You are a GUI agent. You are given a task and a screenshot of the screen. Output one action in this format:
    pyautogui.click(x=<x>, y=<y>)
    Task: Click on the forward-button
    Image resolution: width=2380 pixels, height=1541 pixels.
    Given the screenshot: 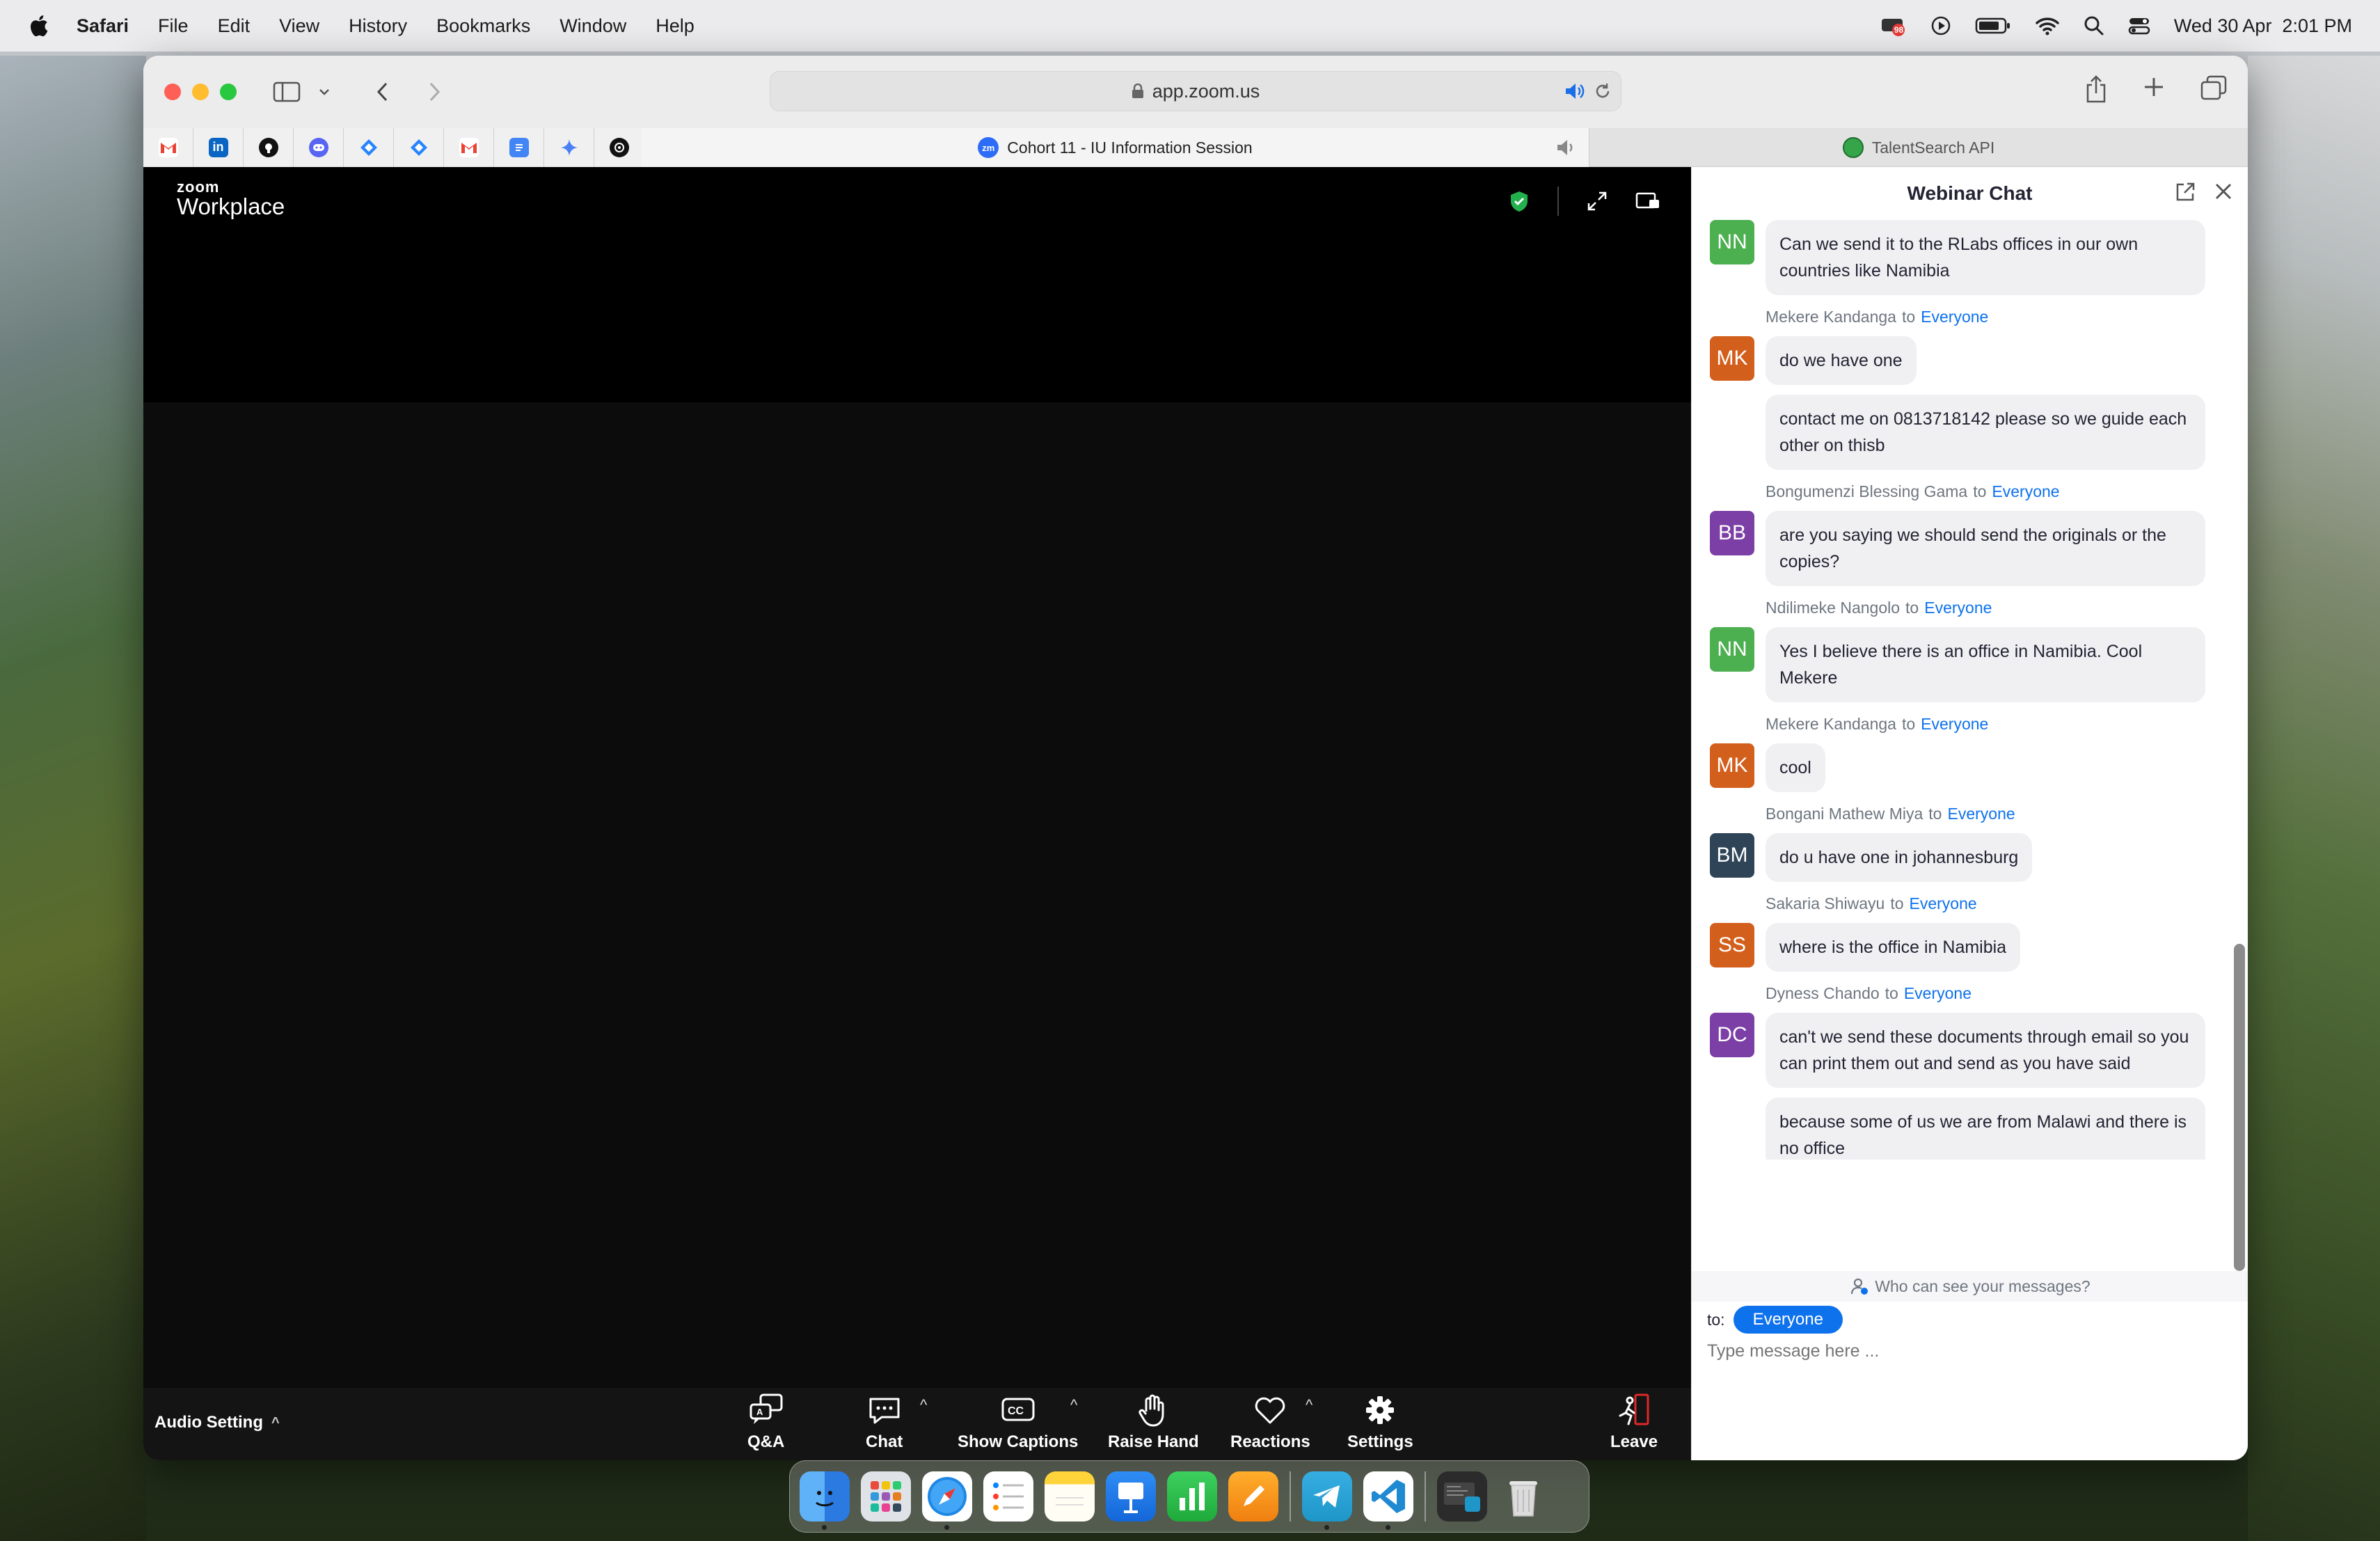 What is the action you would take?
    pyautogui.click(x=435, y=92)
    